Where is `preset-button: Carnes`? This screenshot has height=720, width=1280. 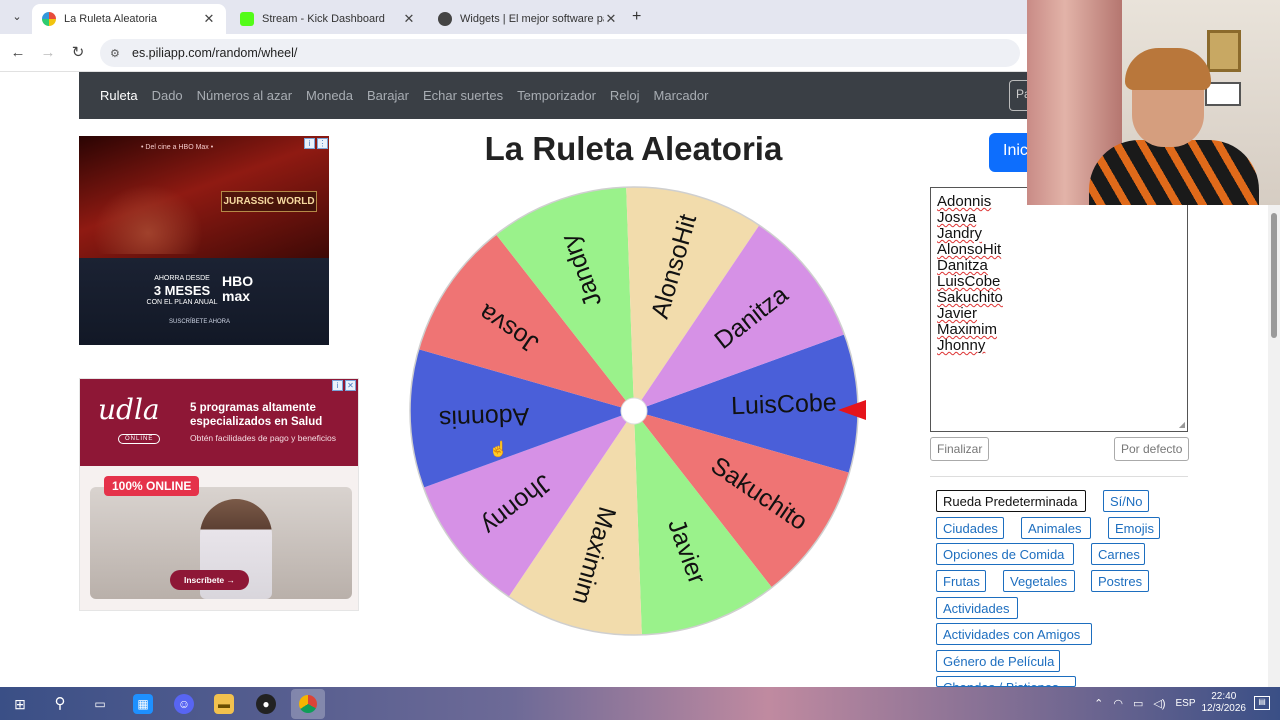
preset-button: Carnes is located at coordinates (1118, 554).